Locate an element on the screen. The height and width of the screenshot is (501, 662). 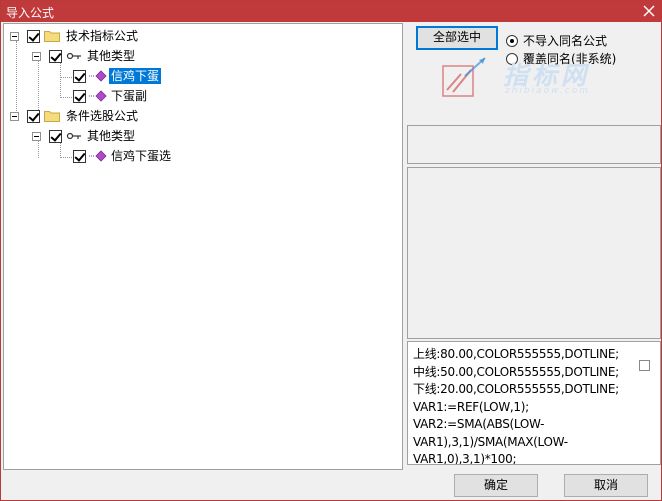
zhibiaow-logo: 指标网 zhibiaow.com is located at coordinates (536, 77).